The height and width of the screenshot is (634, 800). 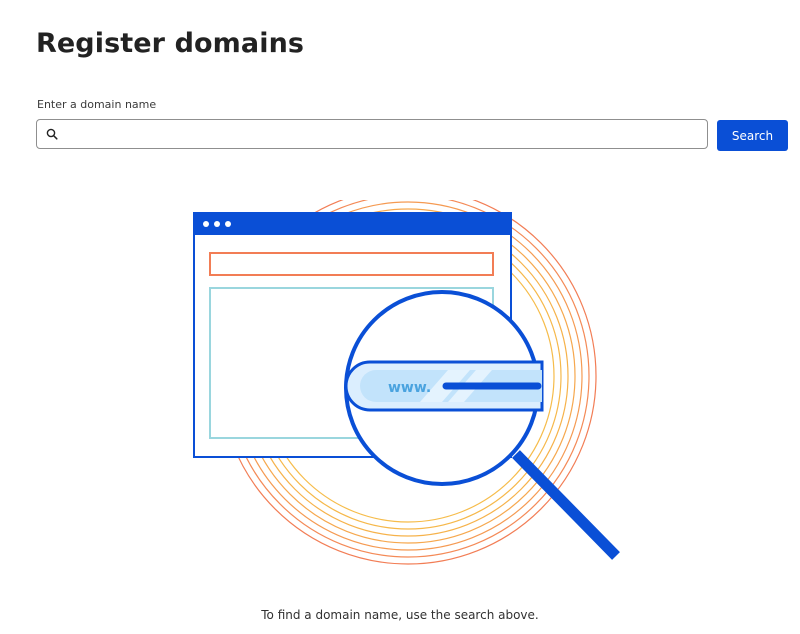 I want to click on domain-input-label: Enter a domain name, so click(x=97, y=104).